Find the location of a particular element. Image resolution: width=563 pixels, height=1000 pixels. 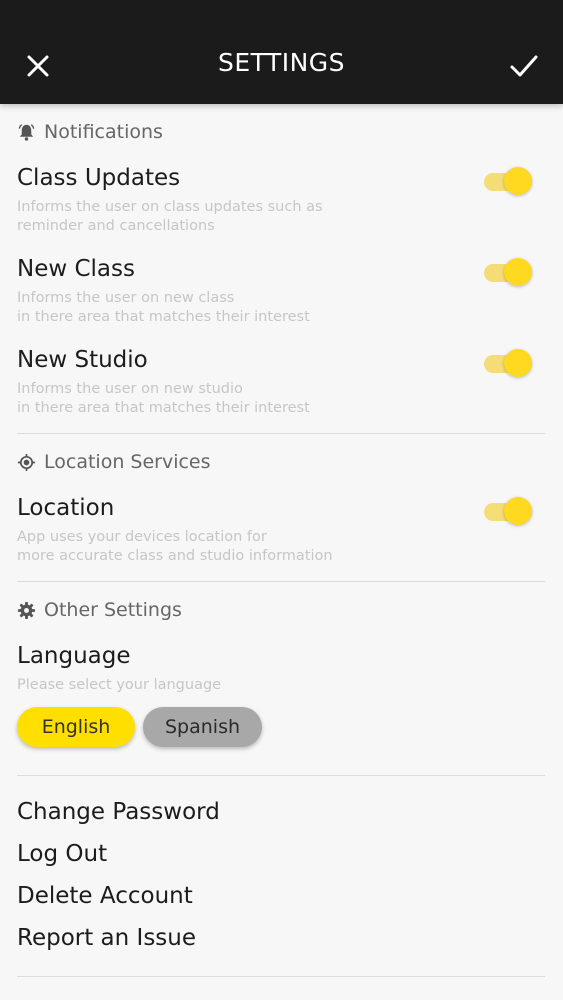

other-settings-section-header: Other Settings is located at coordinates (99, 610).